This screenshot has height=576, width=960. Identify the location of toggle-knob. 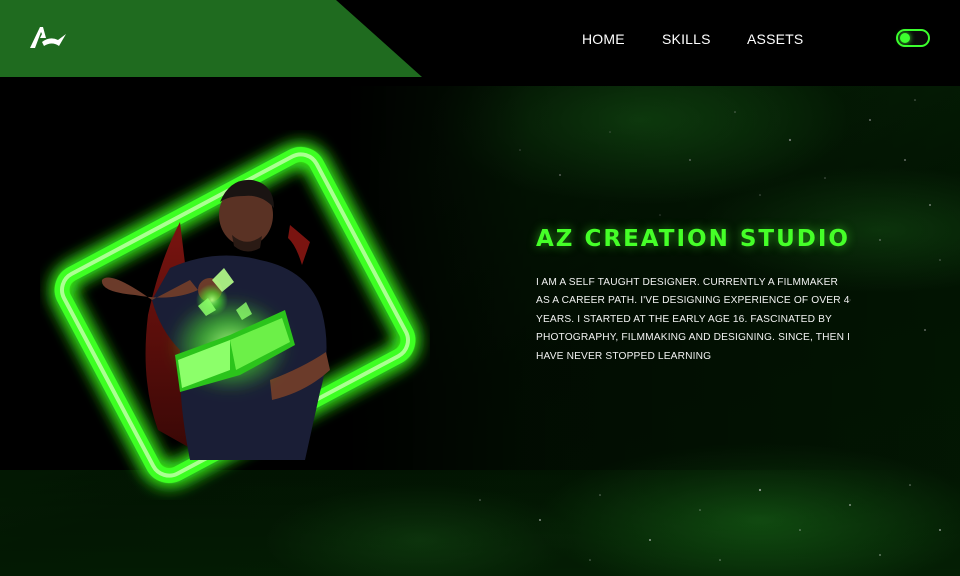
(905, 38).